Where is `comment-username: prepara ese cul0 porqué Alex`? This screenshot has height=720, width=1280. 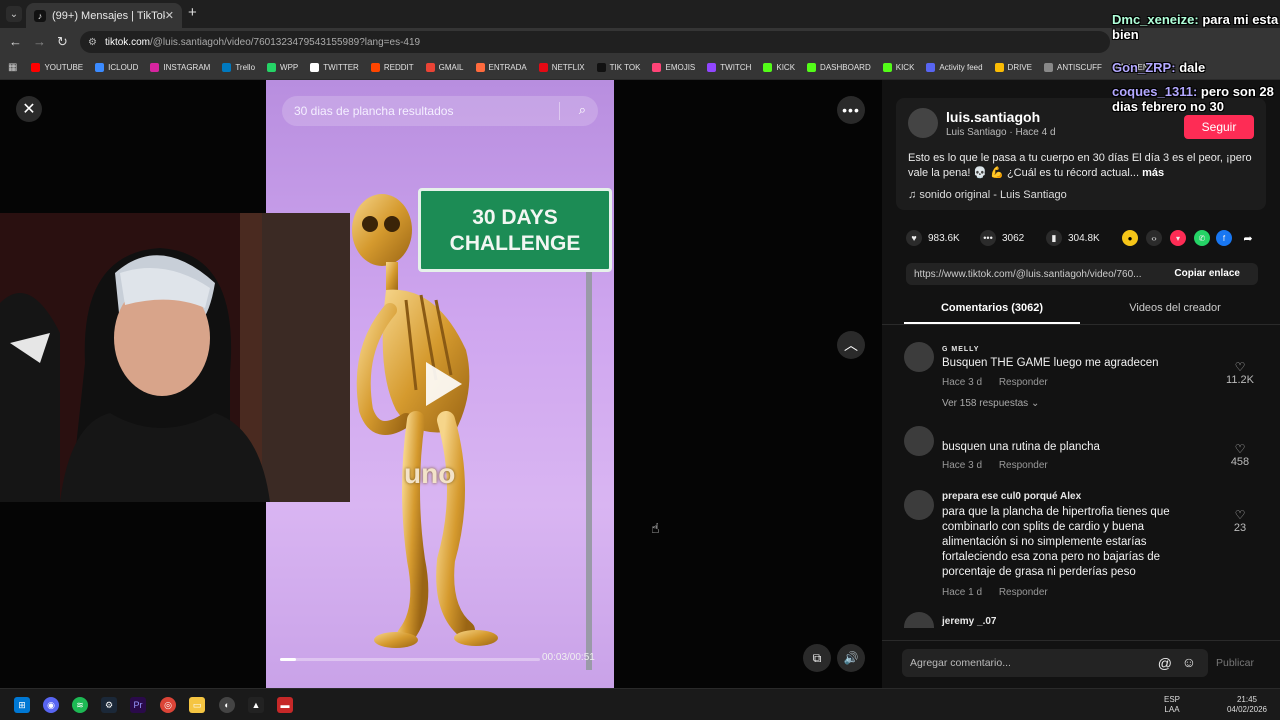 comment-username: prepara ese cul0 porqué Alex is located at coordinates (1011, 496).